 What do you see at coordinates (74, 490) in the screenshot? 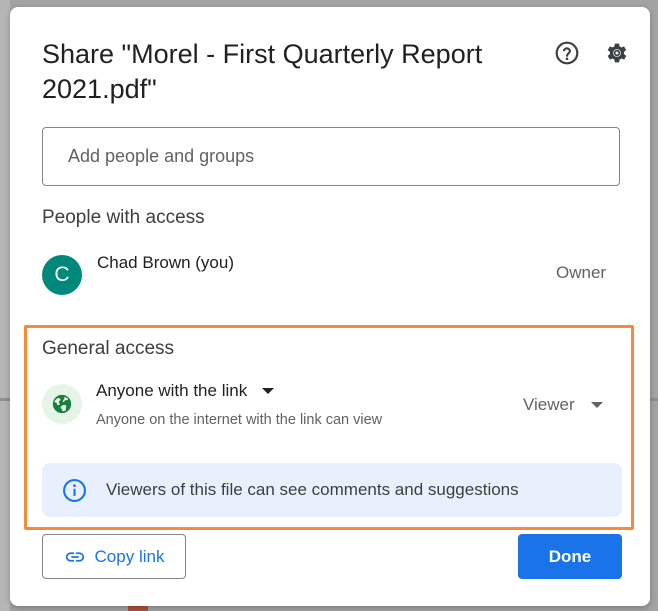
I see `info-icon` at bounding box center [74, 490].